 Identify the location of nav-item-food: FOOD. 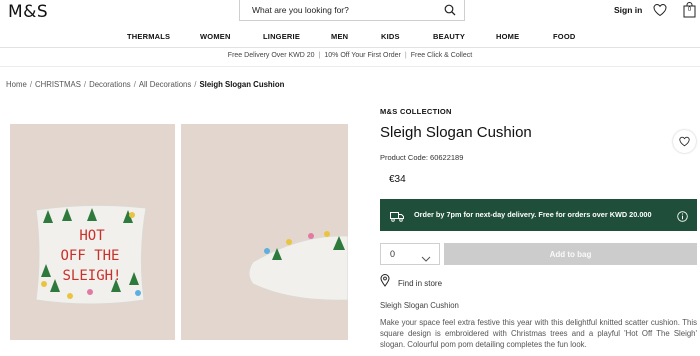
(564, 36).